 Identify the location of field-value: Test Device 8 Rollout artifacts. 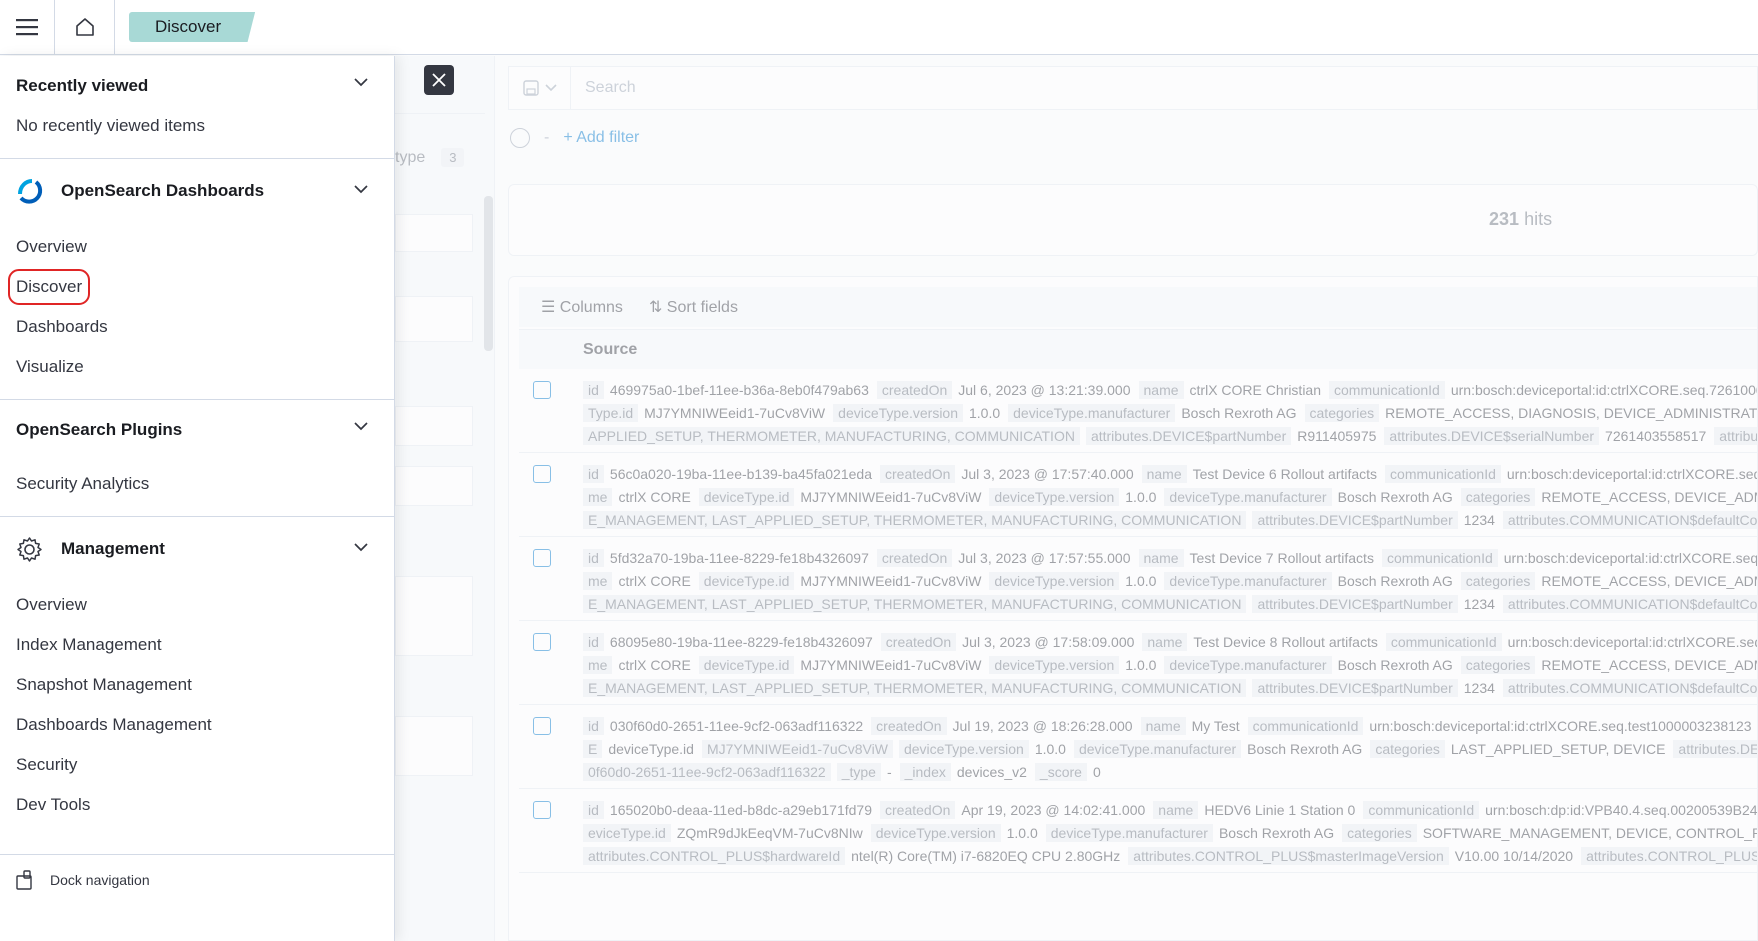
(1285, 642).